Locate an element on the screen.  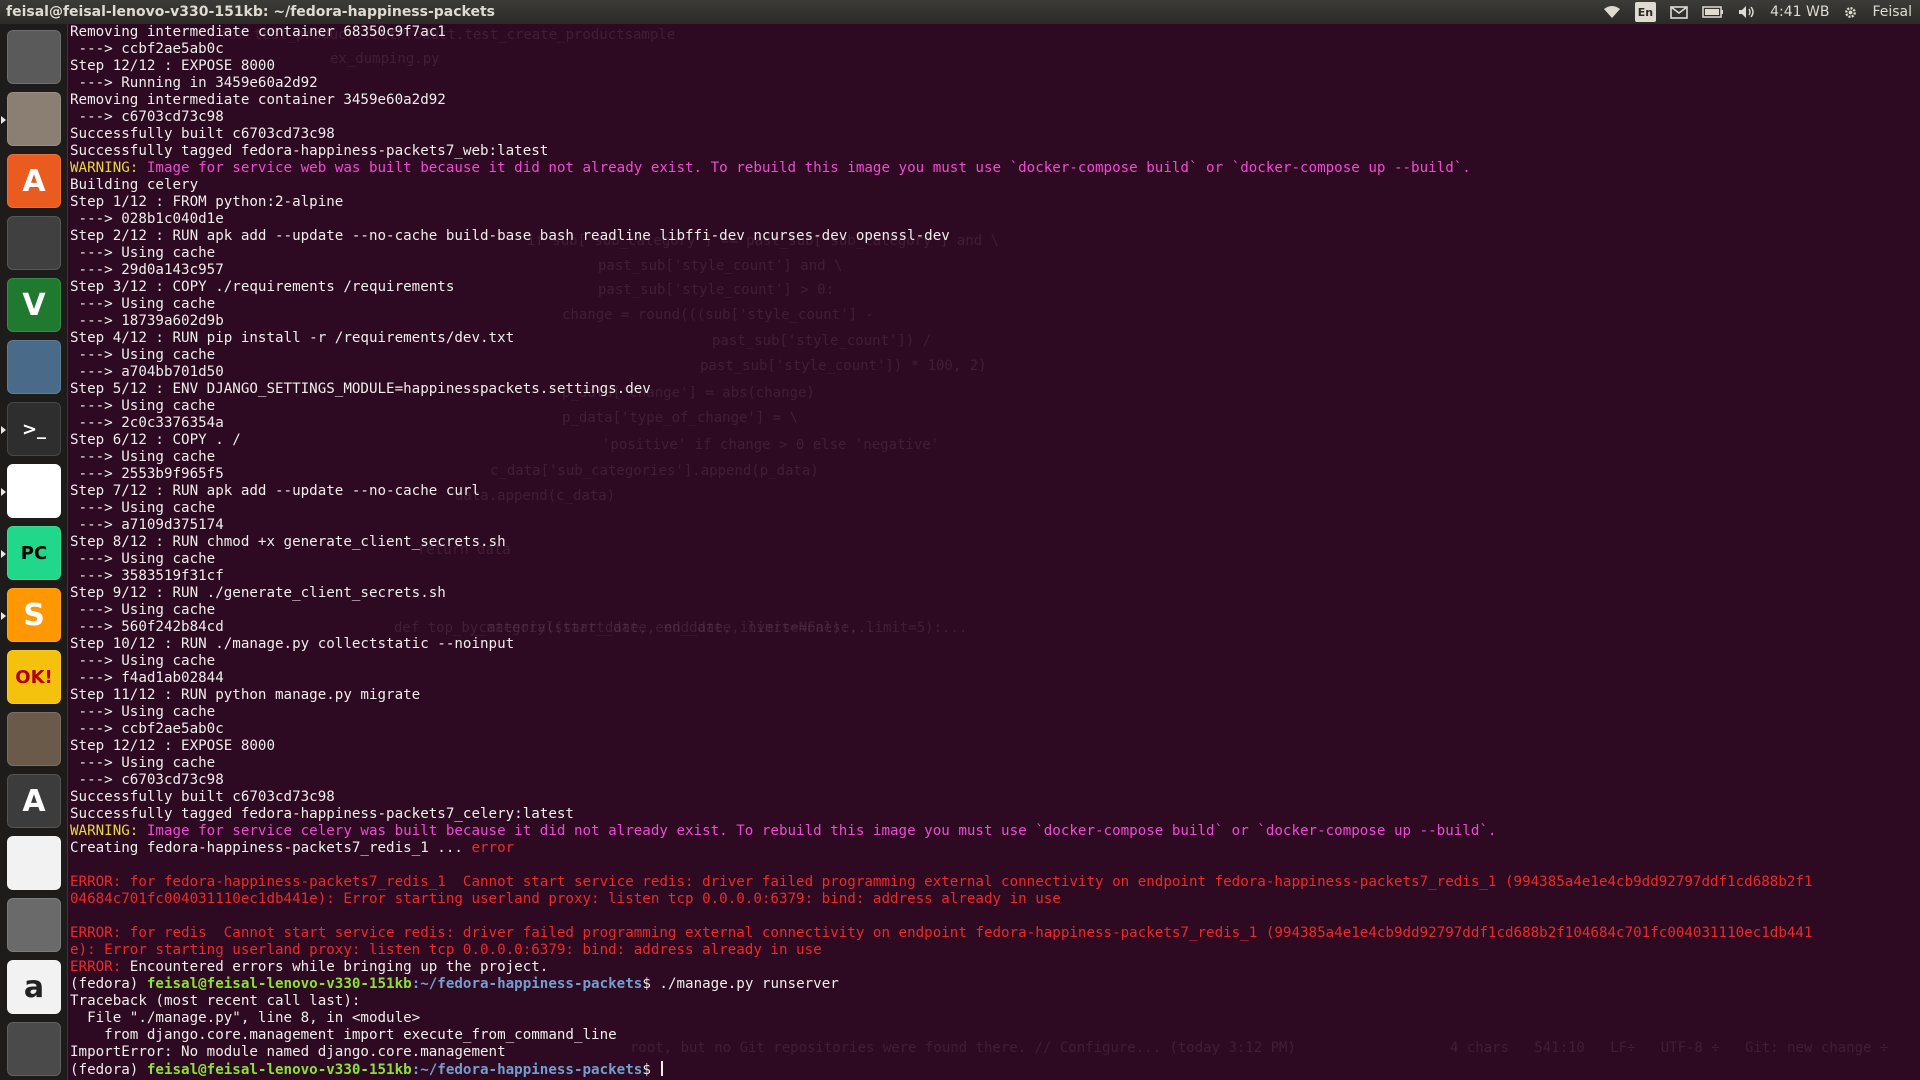
launcher-terminal: >_ is located at coordinates (31, 429).